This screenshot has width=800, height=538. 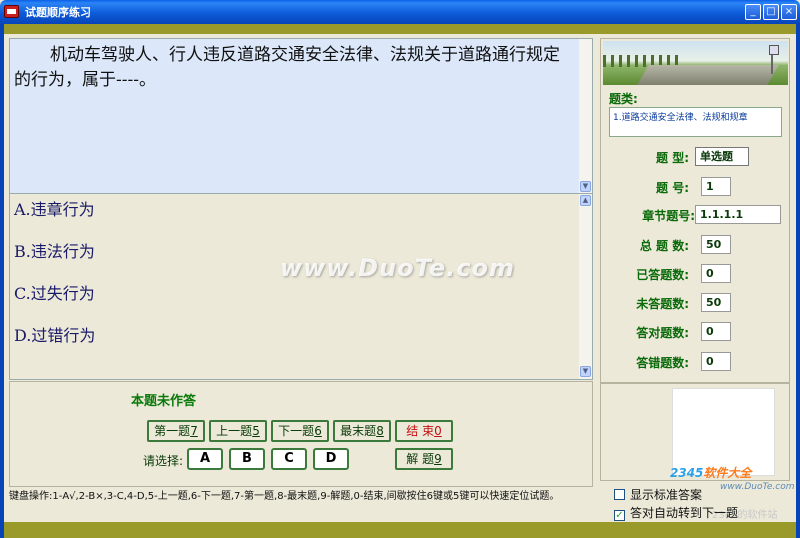 I want to click on title-bar: 试题顺序练习 _ □ ×, so click(x=400, y=12).